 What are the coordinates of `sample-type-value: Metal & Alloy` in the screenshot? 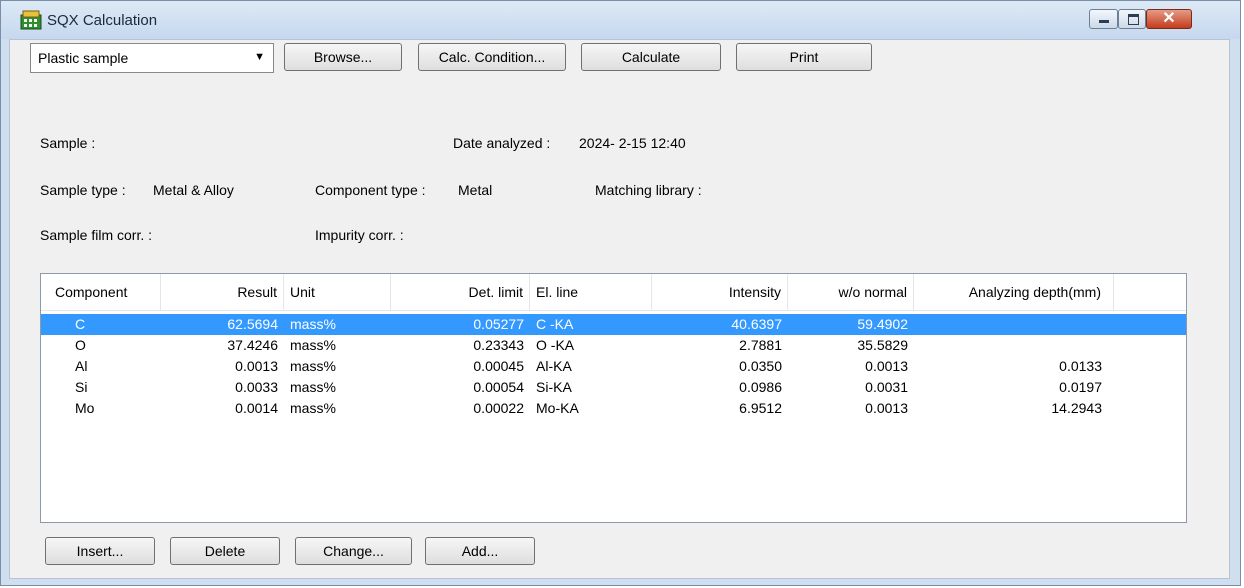 It's located at (193, 190).